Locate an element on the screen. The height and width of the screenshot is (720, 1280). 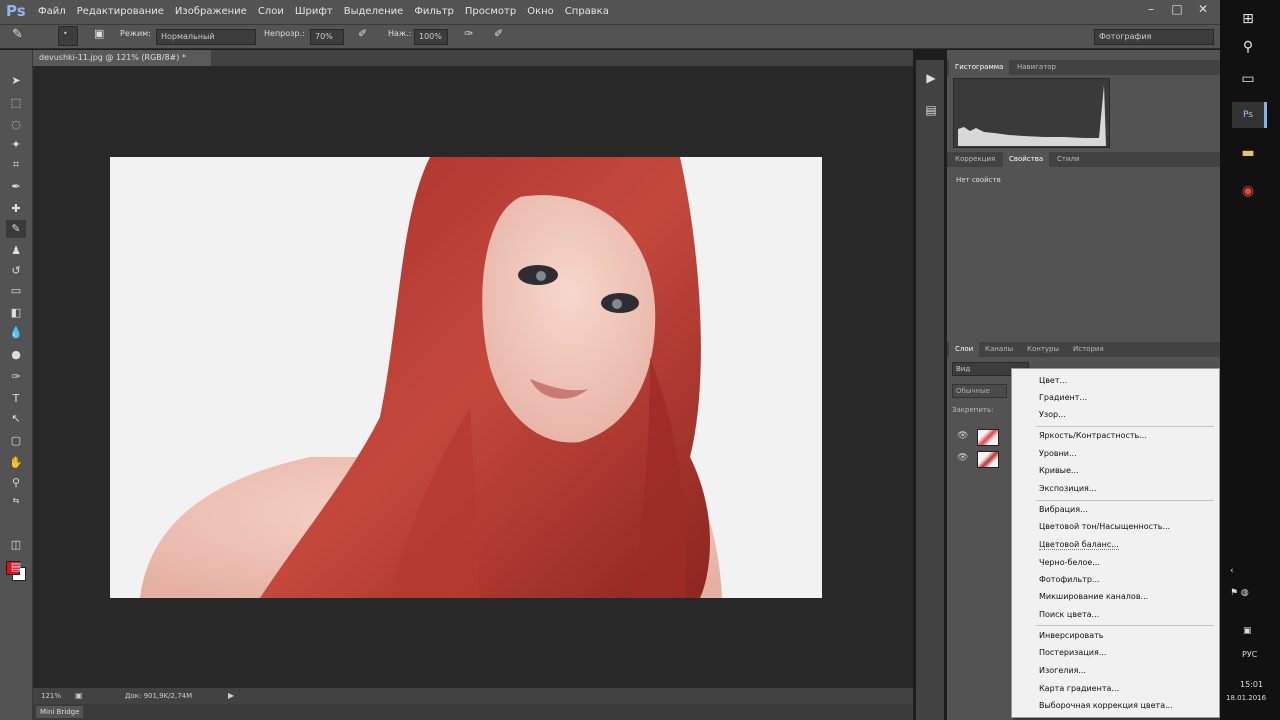
tray-icons: ⚑ ◍ is located at coordinates (1239, 593).